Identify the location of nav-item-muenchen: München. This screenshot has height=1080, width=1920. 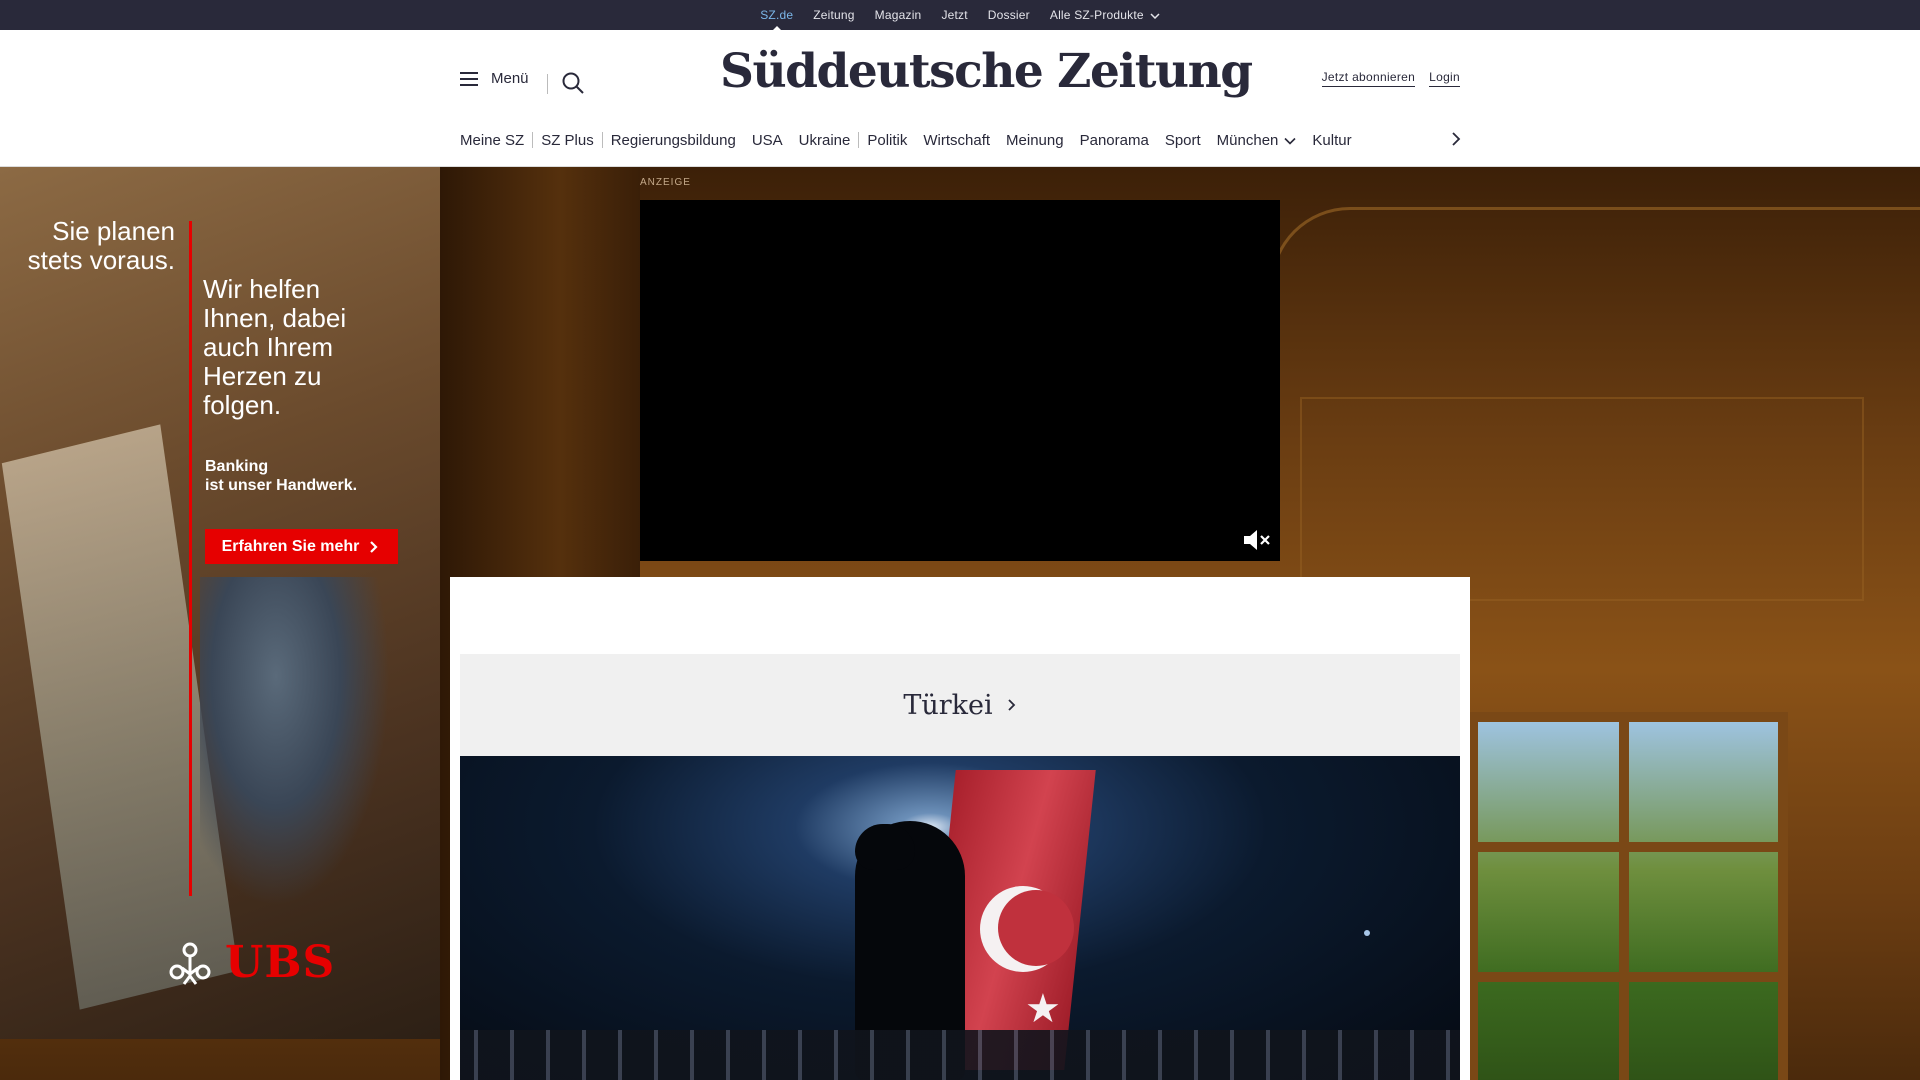
(1257, 140).